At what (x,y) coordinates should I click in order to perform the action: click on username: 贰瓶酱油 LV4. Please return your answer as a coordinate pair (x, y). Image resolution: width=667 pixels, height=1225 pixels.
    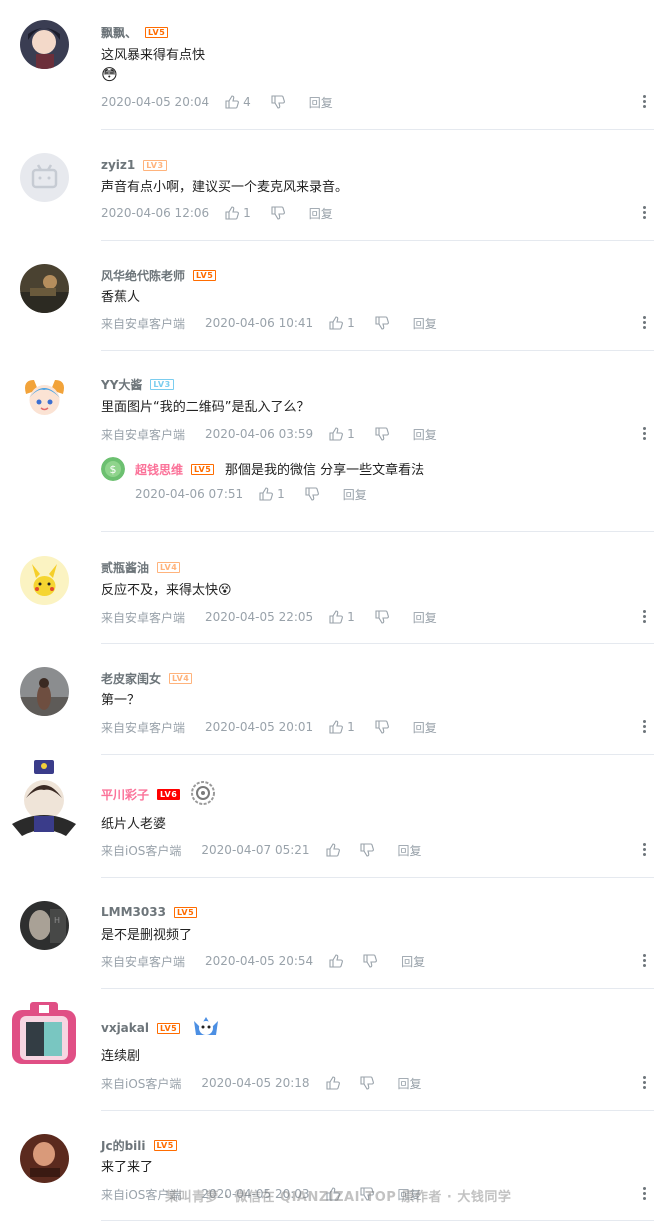
    Looking at the image, I should click on (141, 567).